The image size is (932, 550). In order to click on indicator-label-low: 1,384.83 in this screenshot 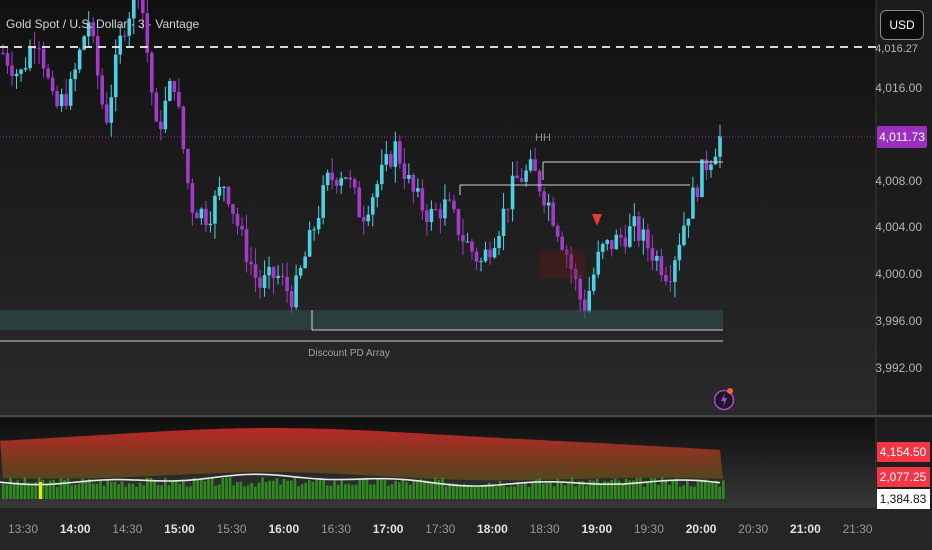, I will do `click(903, 499)`.